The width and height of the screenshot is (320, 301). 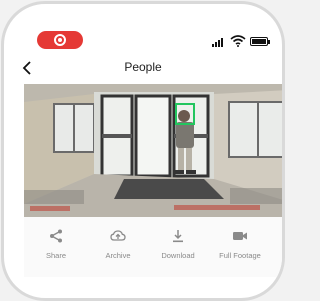 I want to click on full-footage-button: Full Footage, so click(x=240, y=244).